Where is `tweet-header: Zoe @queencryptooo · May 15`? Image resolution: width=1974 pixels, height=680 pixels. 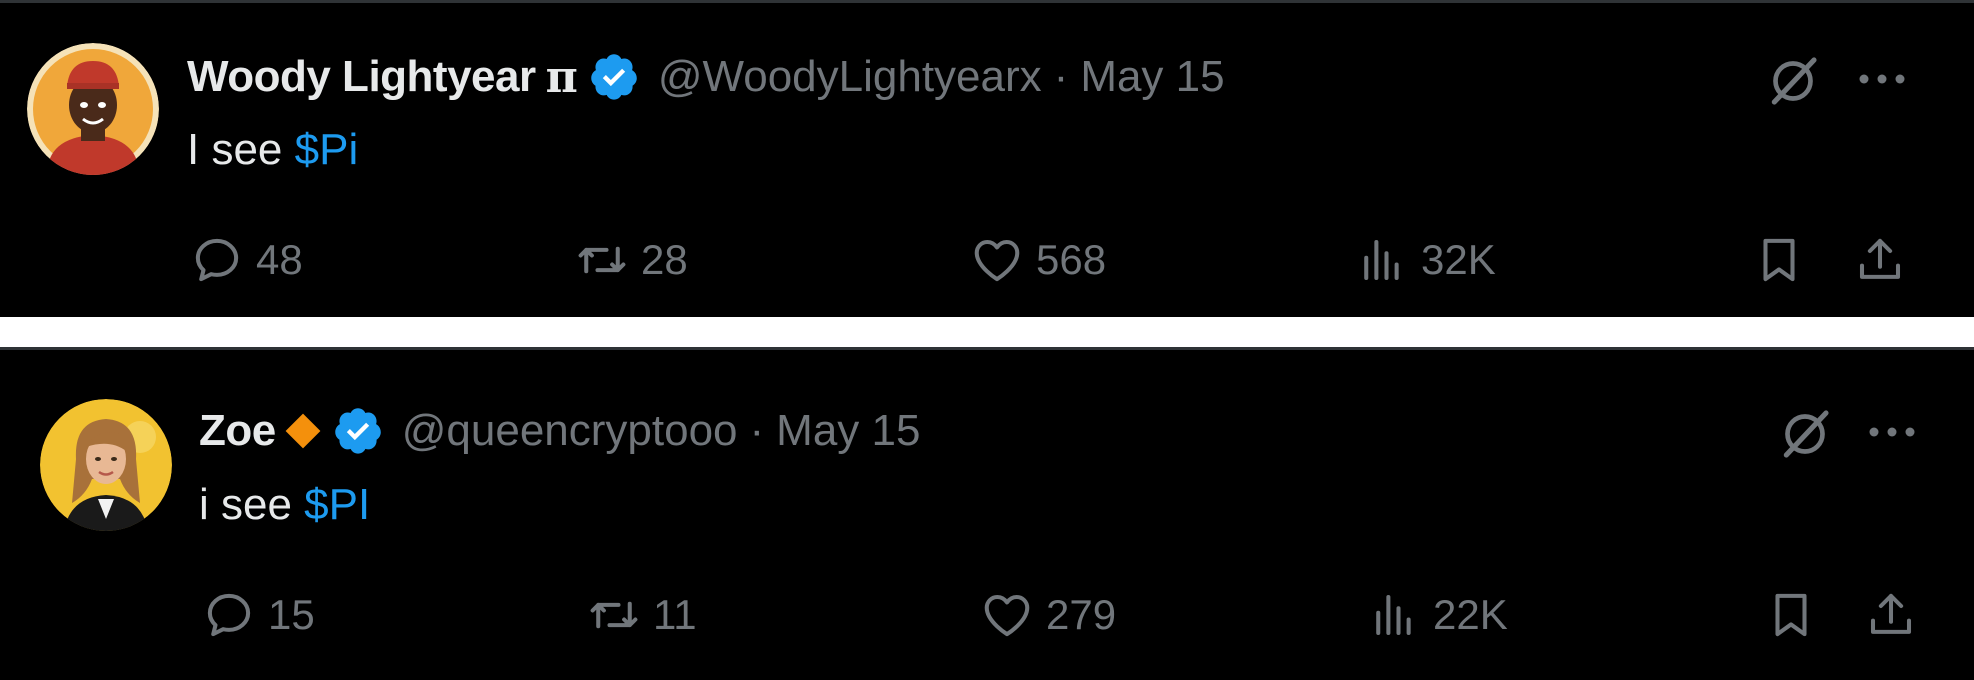
tweet-header: Zoe @queencryptooo · May 15 is located at coordinates (559, 431).